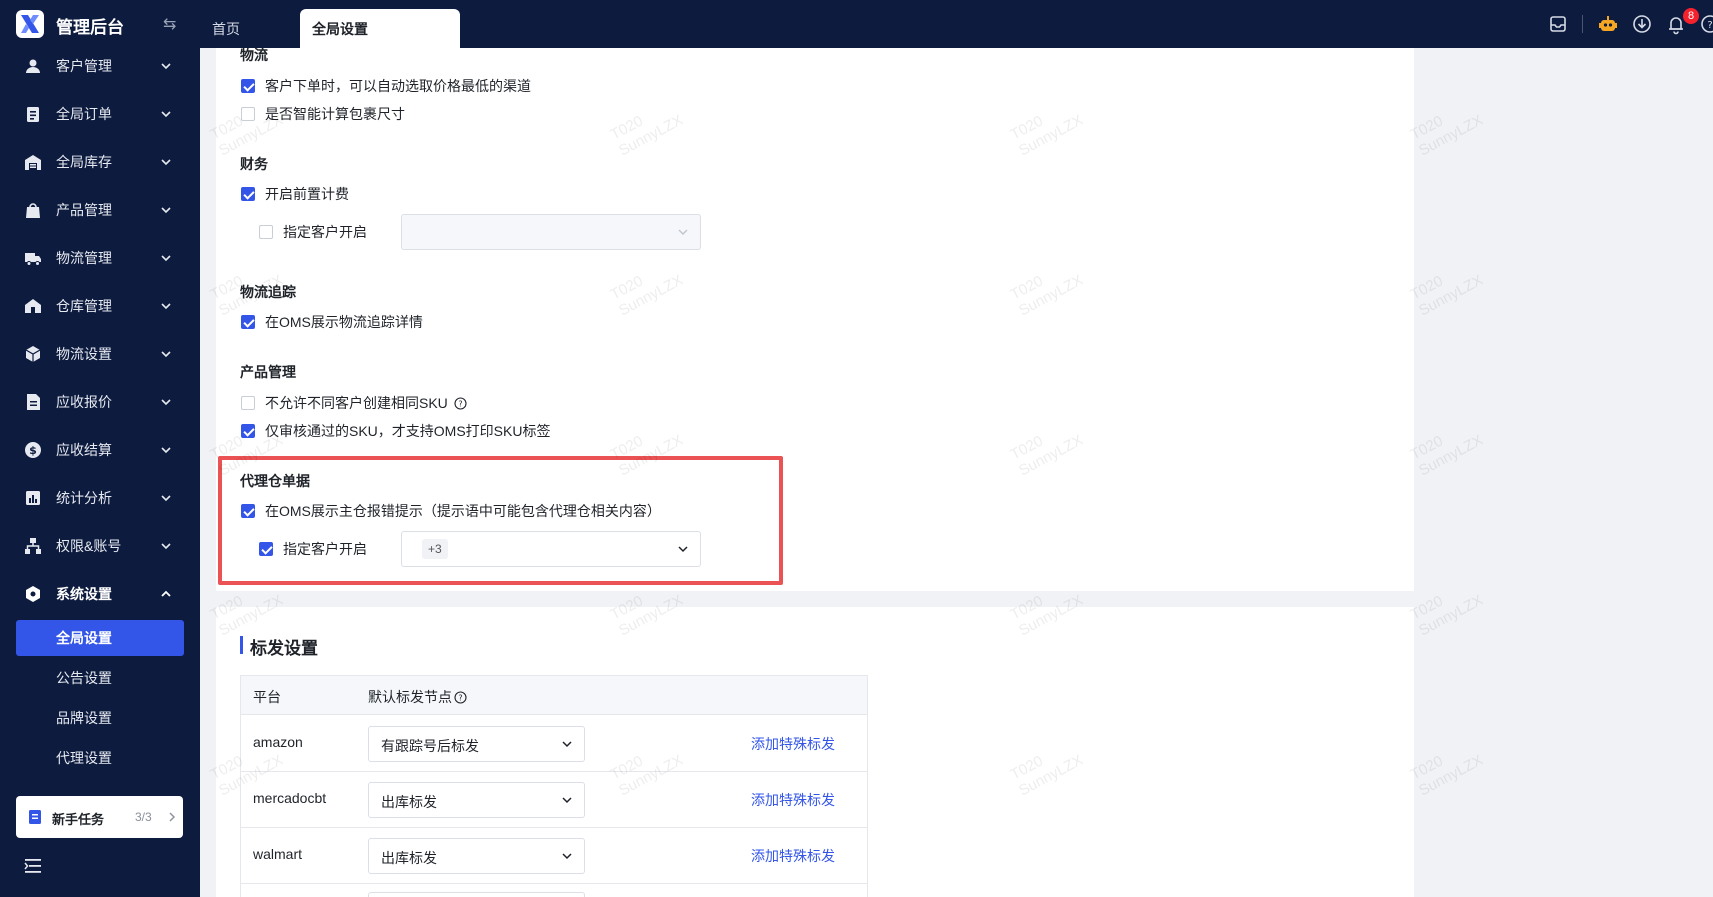 Image resolution: width=1713 pixels, height=897 pixels. I want to click on option-prepay-billing: 开启前置计费, so click(295, 194).